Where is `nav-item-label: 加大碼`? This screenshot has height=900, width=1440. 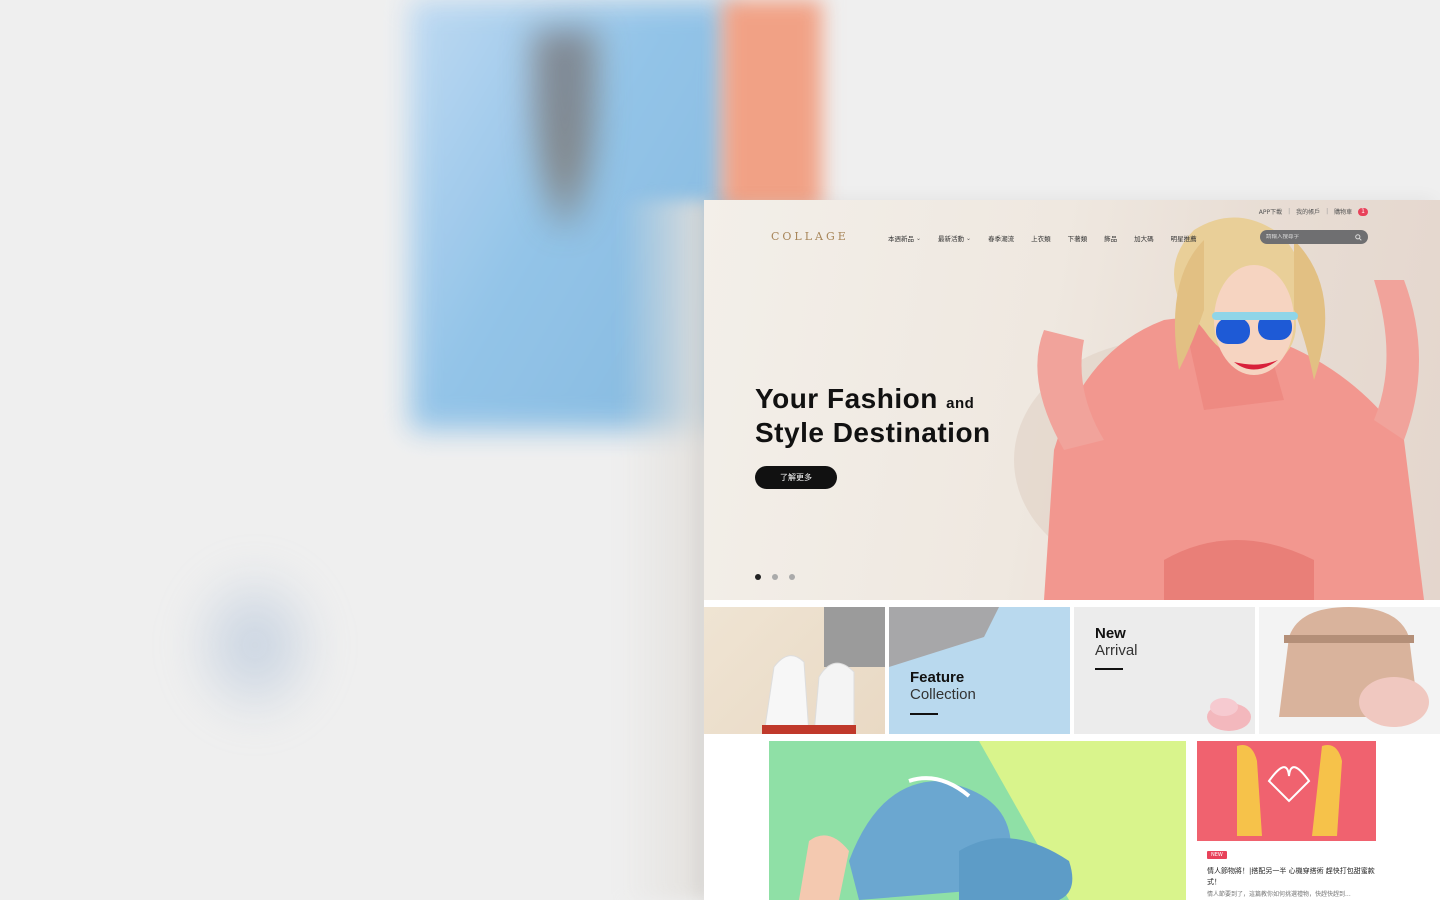
nav-item-label: 加大碼 is located at coordinates (1144, 239).